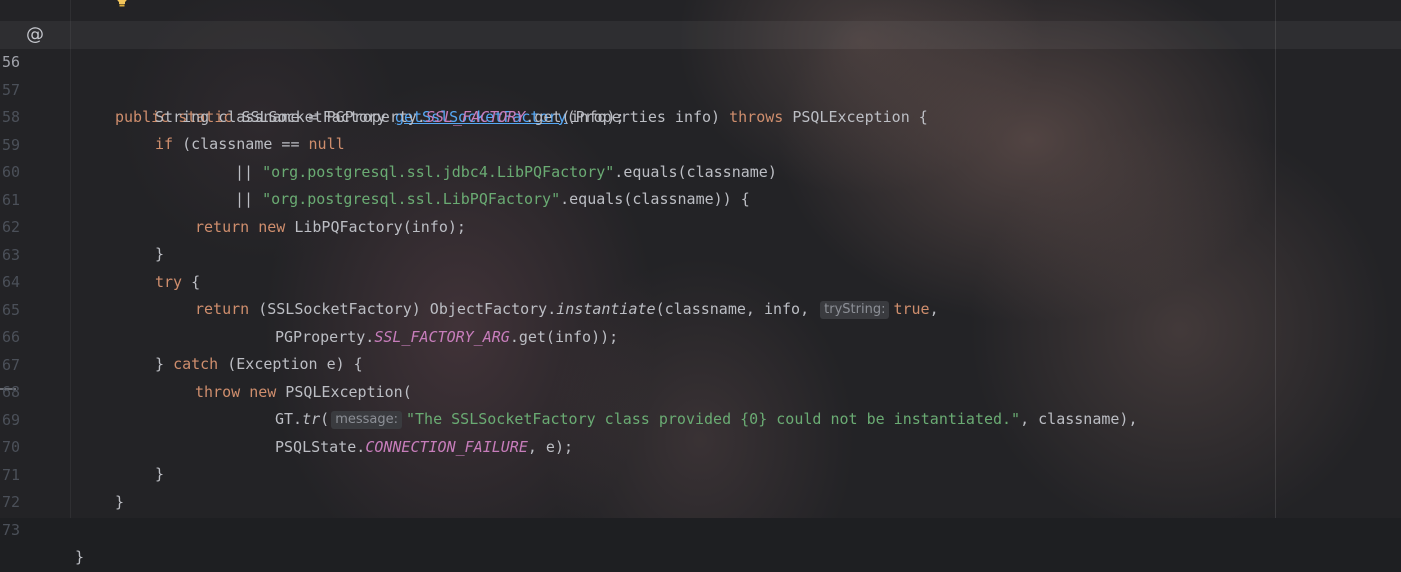 The height and width of the screenshot is (572, 1401). Describe the element at coordinates (700, 528) in the screenshot. I see `code-line-73: 73 }` at that location.